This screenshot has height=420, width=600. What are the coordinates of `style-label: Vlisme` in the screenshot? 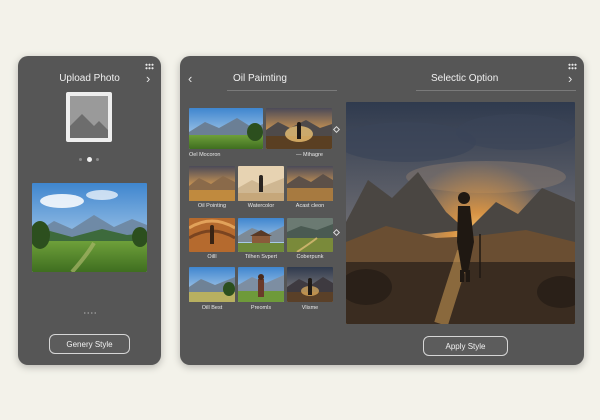 It's located at (310, 308).